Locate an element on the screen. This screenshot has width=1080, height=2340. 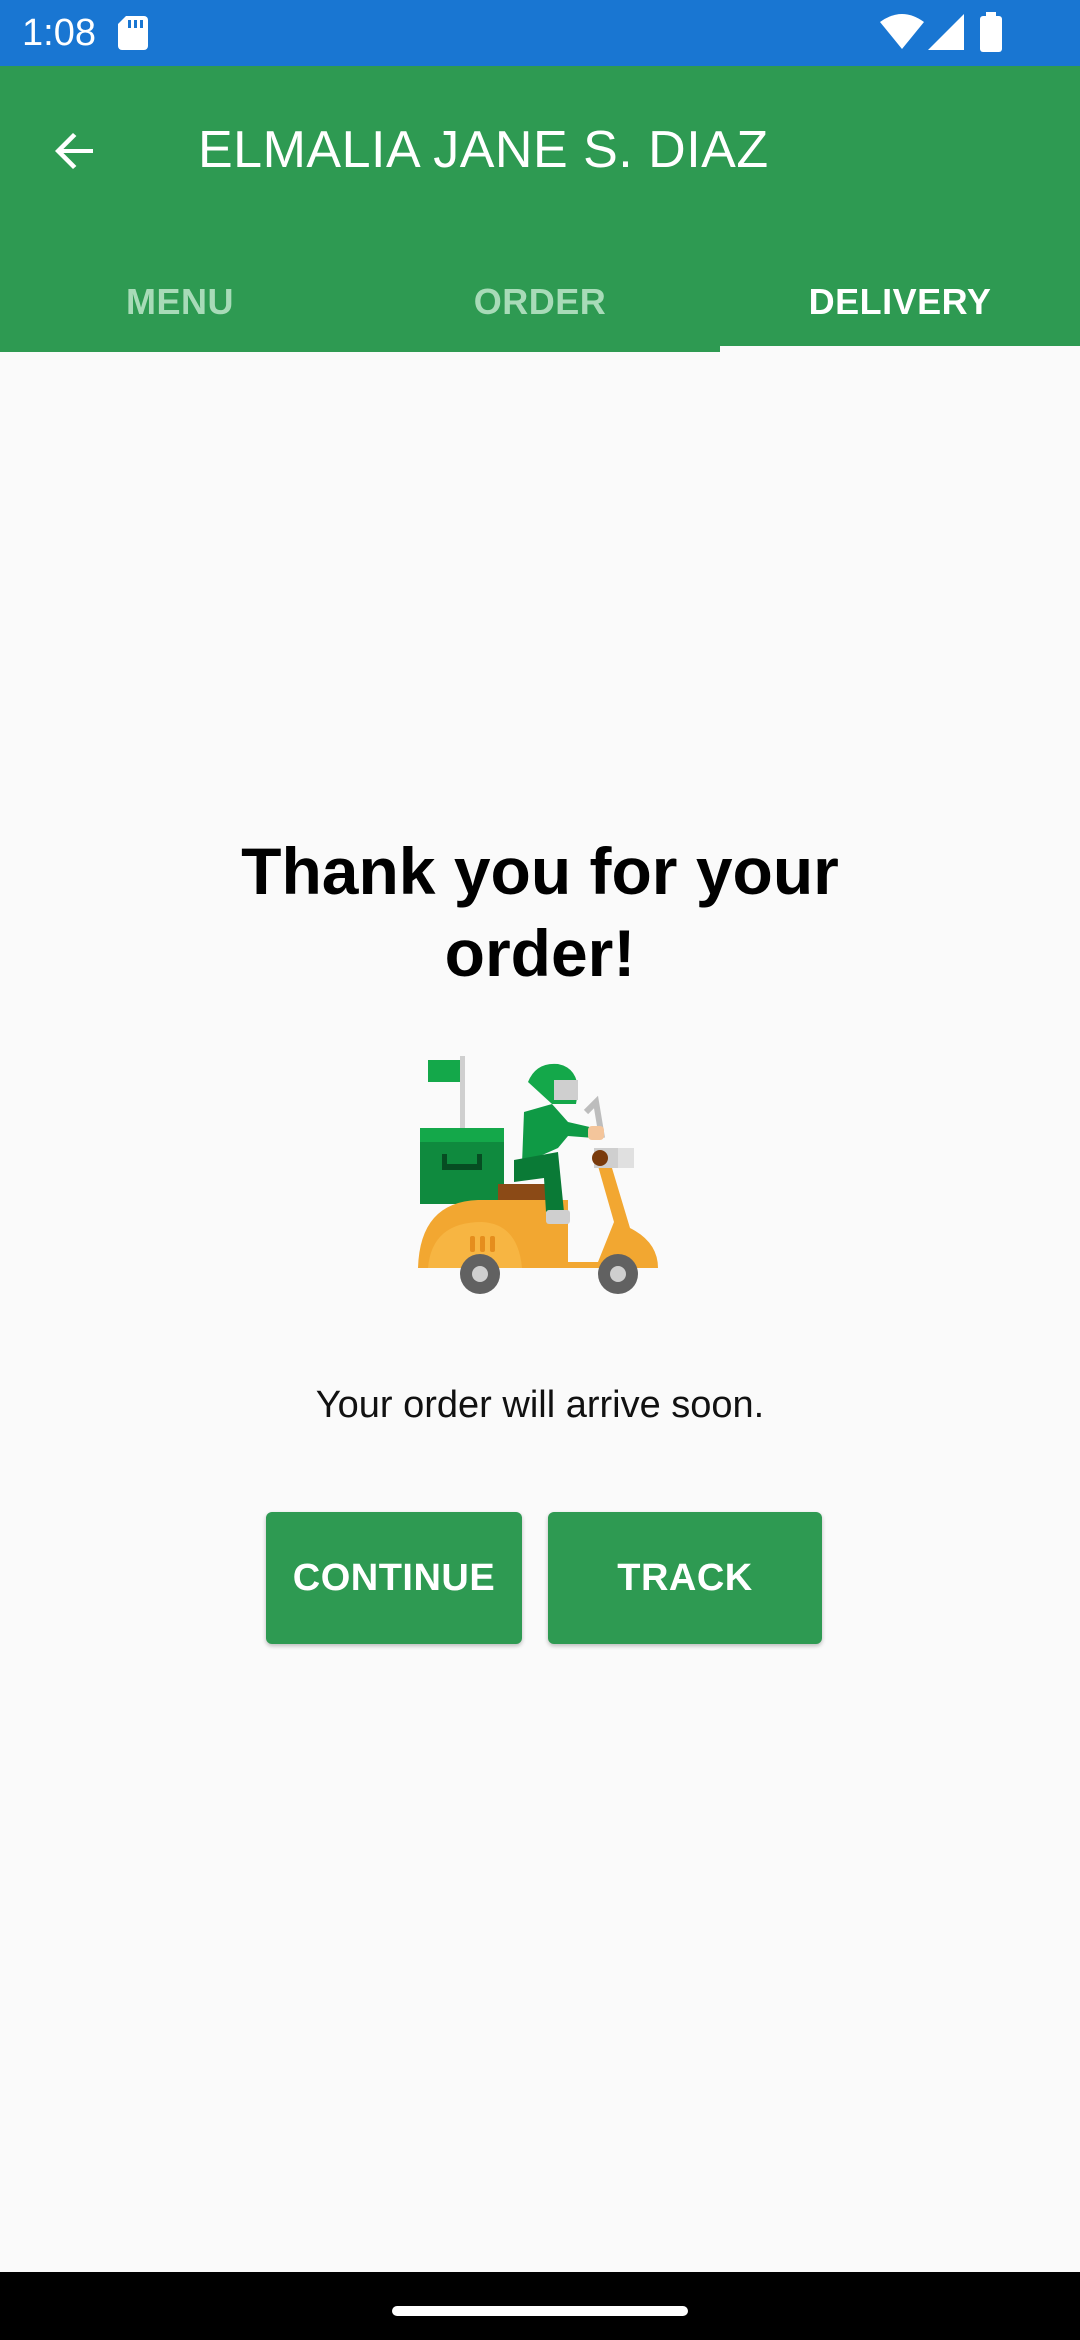
tab-menu: MENU is located at coordinates (180, 302).